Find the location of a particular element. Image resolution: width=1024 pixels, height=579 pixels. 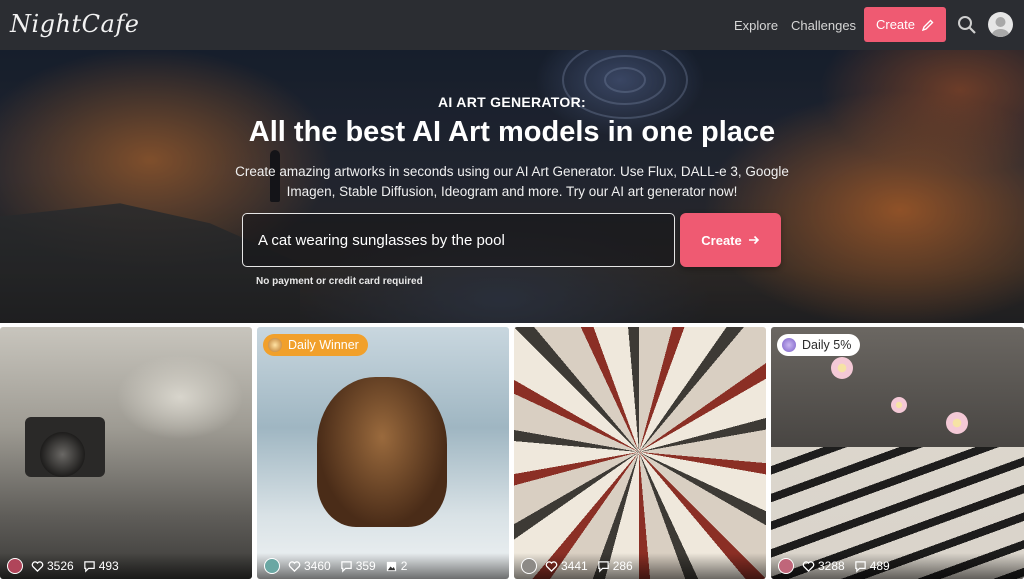

hero-kicker: AI ART GENERATOR: is located at coordinates (512, 102).